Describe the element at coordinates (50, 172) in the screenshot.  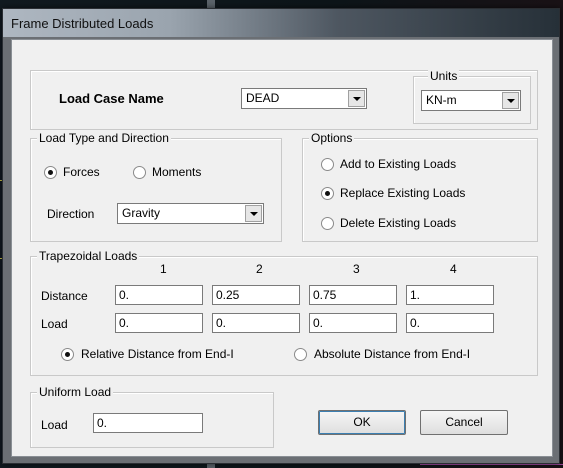
I see `forces-radio` at that location.